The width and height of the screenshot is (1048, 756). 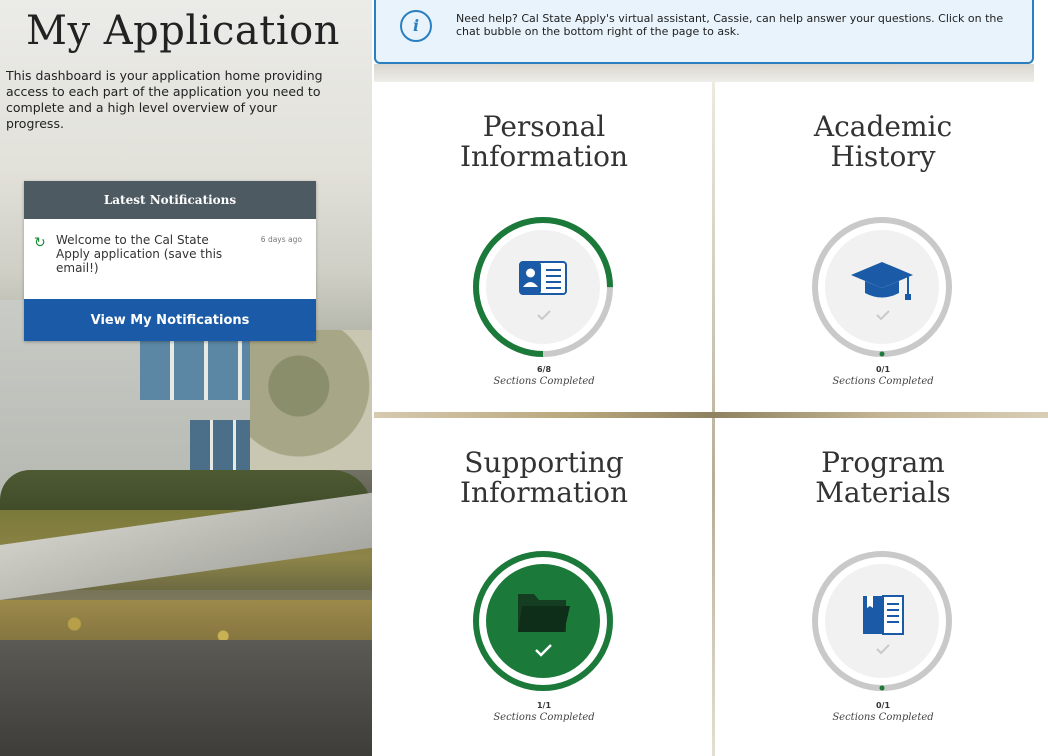 What do you see at coordinates (544, 369) in the screenshot?
I see `sections-count: 6/8` at bounding box center [544, 369].